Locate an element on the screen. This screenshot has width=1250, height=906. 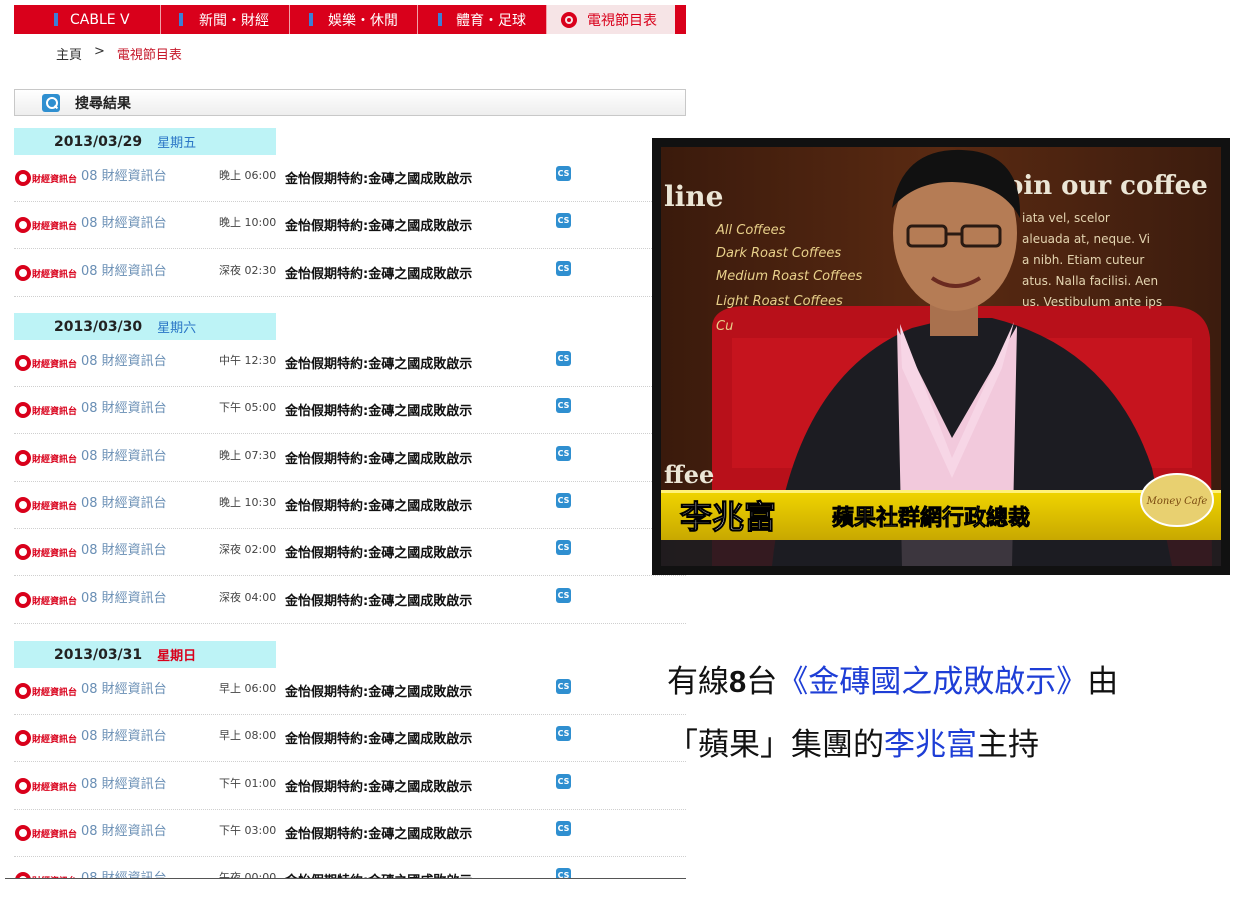
weekday-label: 星期五 is located at coordinates (177, 143).